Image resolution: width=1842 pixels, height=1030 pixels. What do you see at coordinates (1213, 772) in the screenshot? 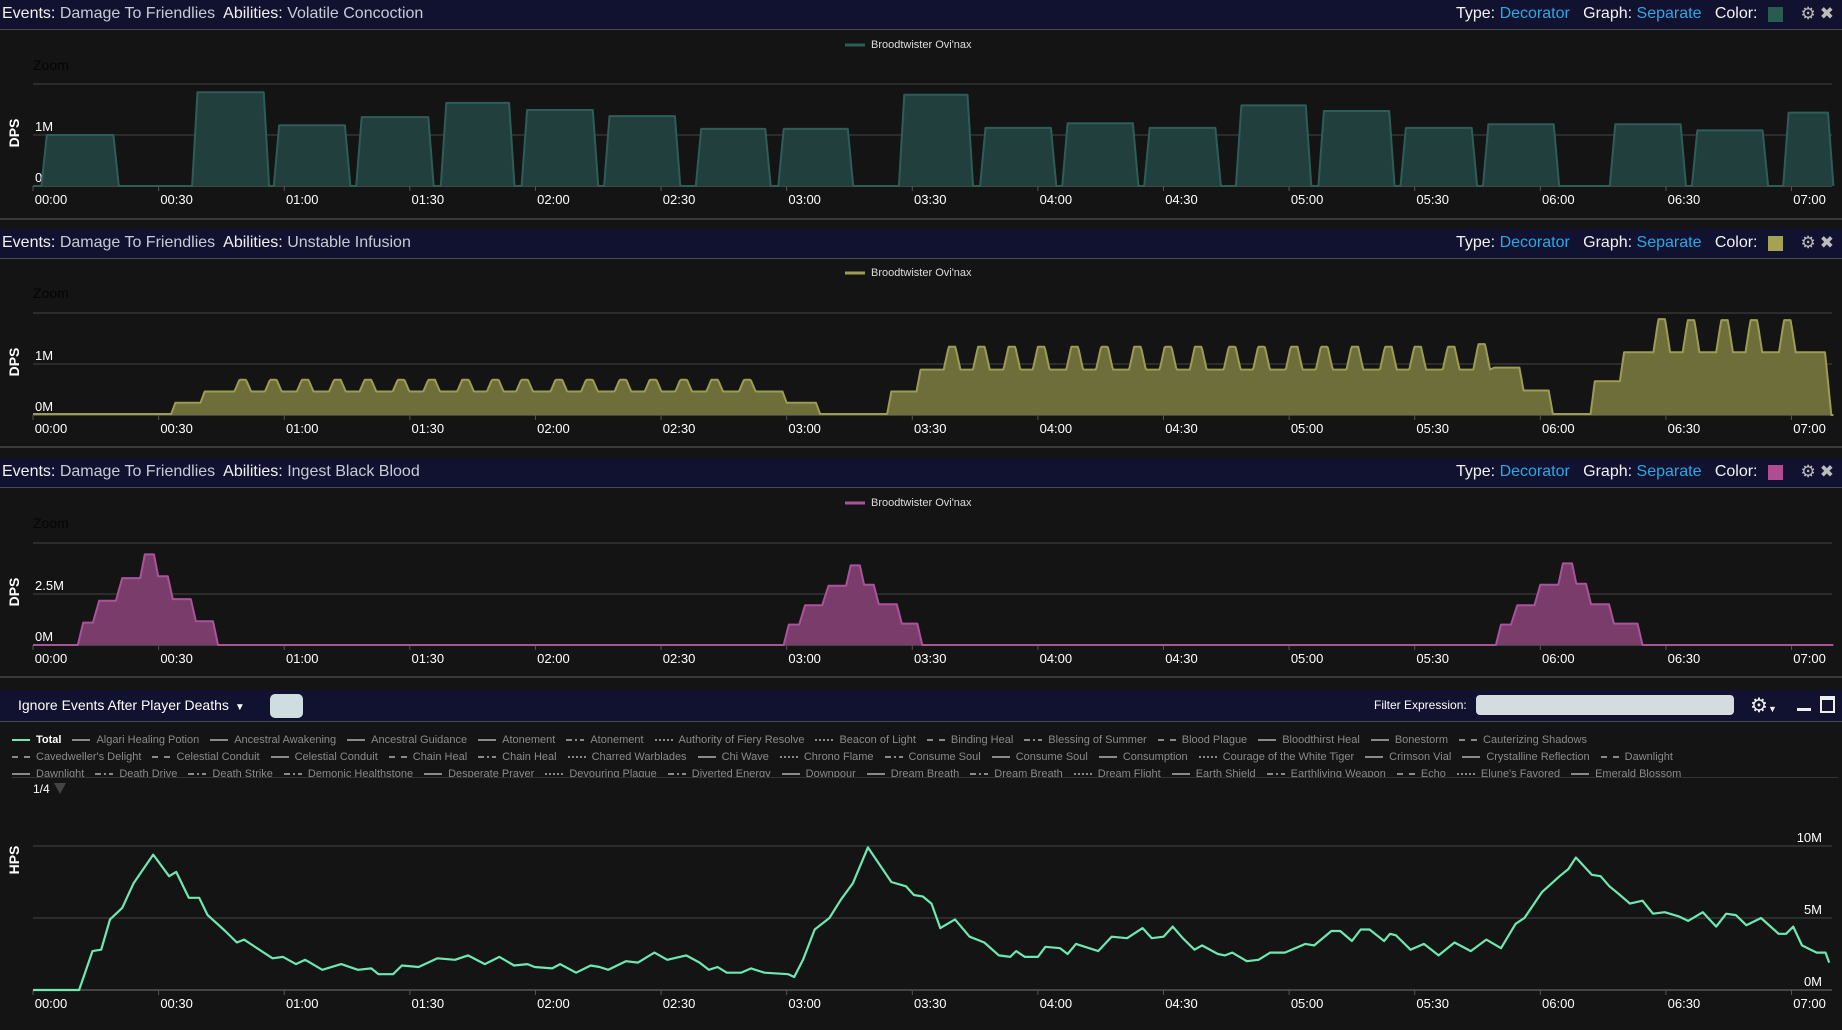
I see `legend-item: Earth Shield` at bounding box center [1213, 772].